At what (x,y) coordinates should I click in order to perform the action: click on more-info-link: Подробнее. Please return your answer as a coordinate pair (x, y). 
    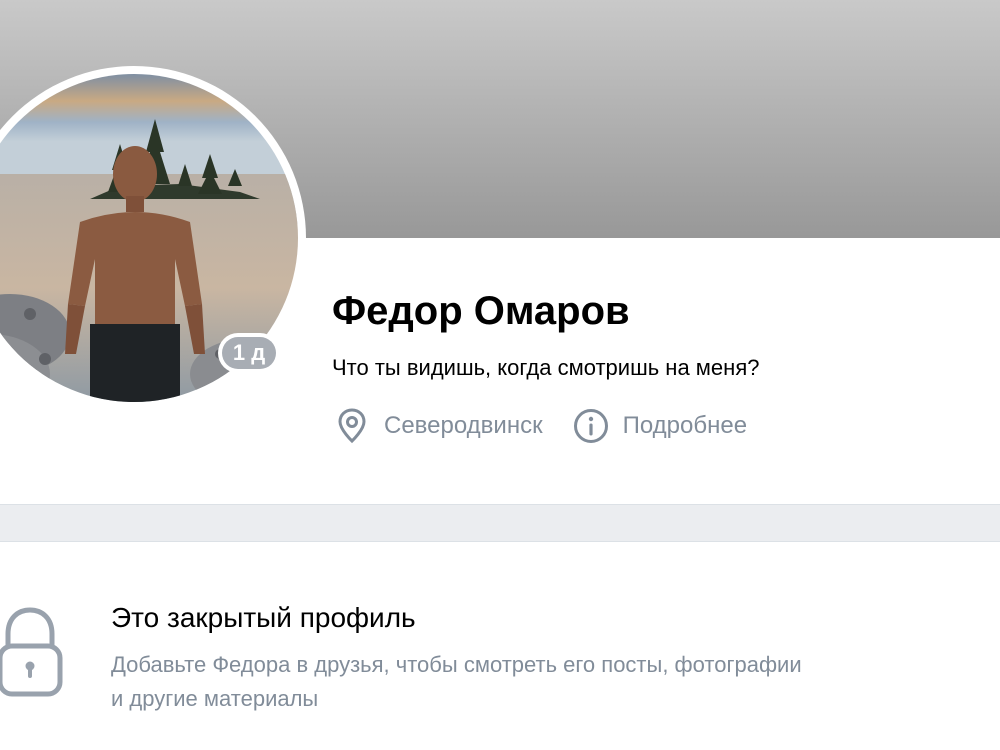
    Looking at the image, I should click on (659, 426).